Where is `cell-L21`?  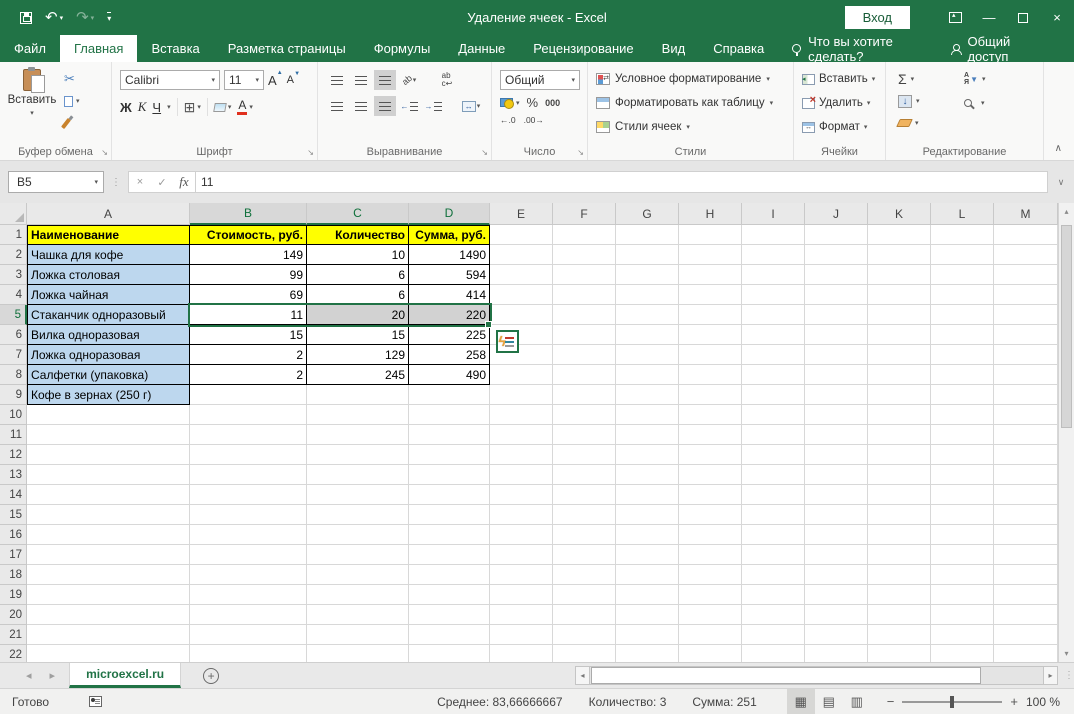
cell-L21 is located at coordinates (962, 635).